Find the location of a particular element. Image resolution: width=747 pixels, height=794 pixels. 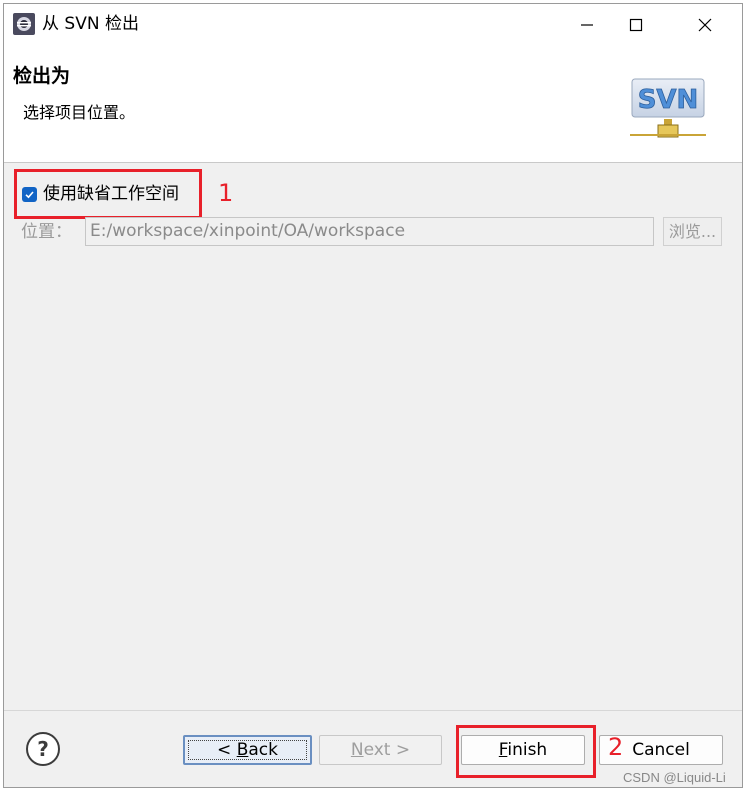

use-default-workspace-label: 使用缺省工作空间 is located at coordinates (111, 194).